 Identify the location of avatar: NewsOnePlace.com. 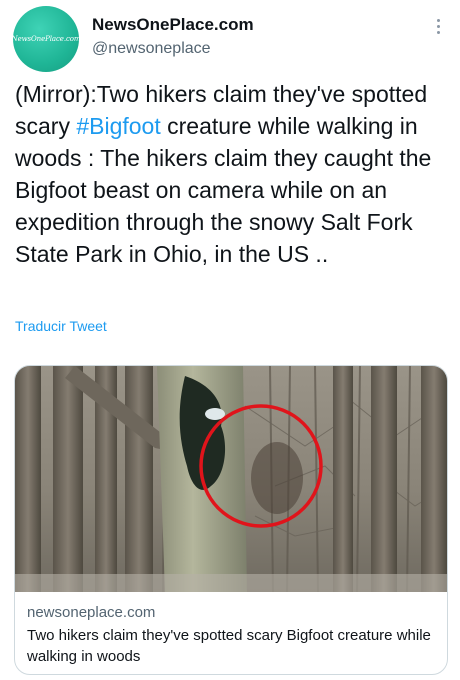
(46, 39).